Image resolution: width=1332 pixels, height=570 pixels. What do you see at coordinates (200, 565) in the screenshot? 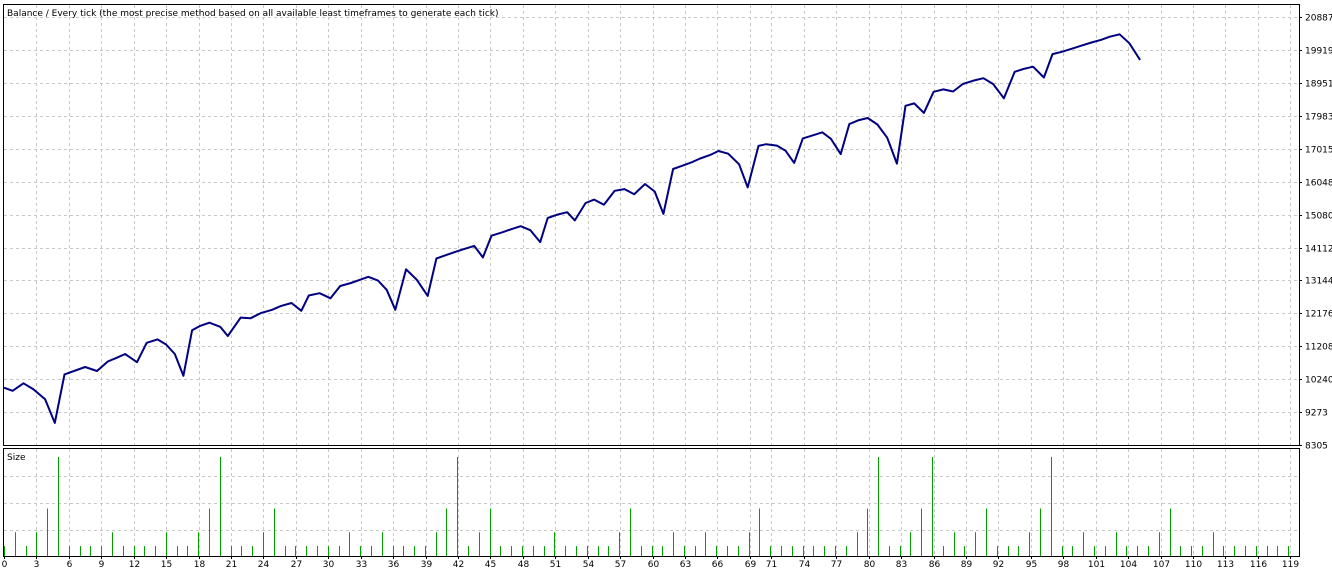
I see `x-tick-label: 18` at bounding box center [200, 565].